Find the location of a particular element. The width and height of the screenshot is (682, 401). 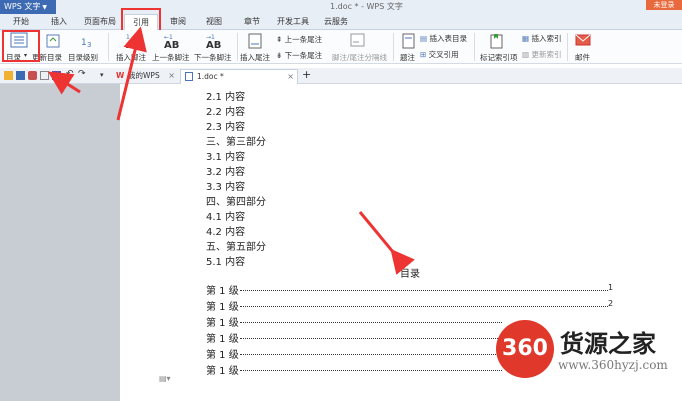

update-index-button: ▧ 更新索引 is located at coordinates (541, 54).